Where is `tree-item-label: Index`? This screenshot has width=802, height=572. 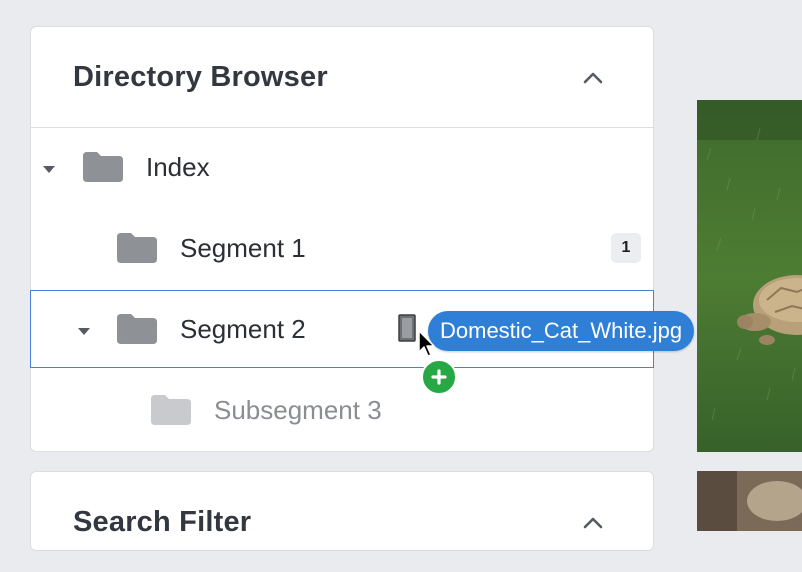
tree-item-label: Index is located at coordinates (178, 167).